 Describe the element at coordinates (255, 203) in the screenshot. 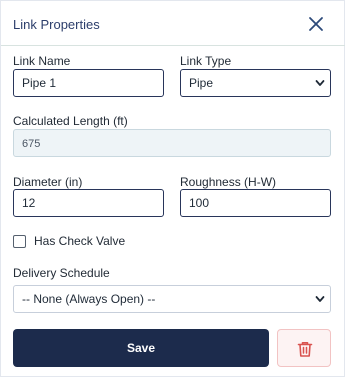

I see `roughness-input` at that location.